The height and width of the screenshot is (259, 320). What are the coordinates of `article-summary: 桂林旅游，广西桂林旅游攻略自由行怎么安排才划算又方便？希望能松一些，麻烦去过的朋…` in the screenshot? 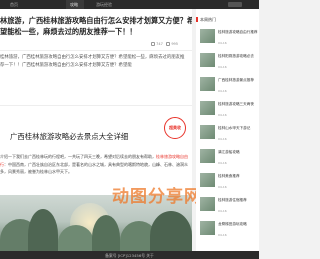 It's located at (92, 61).